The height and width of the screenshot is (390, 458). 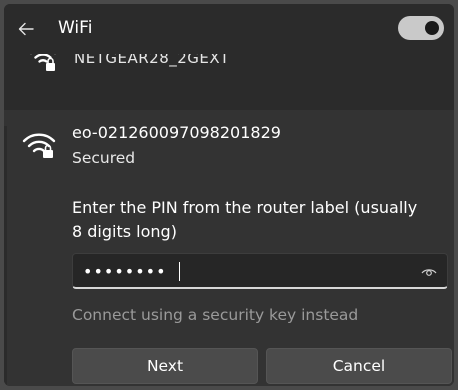 I want to click on pin-input, so click(x=233, y=271).